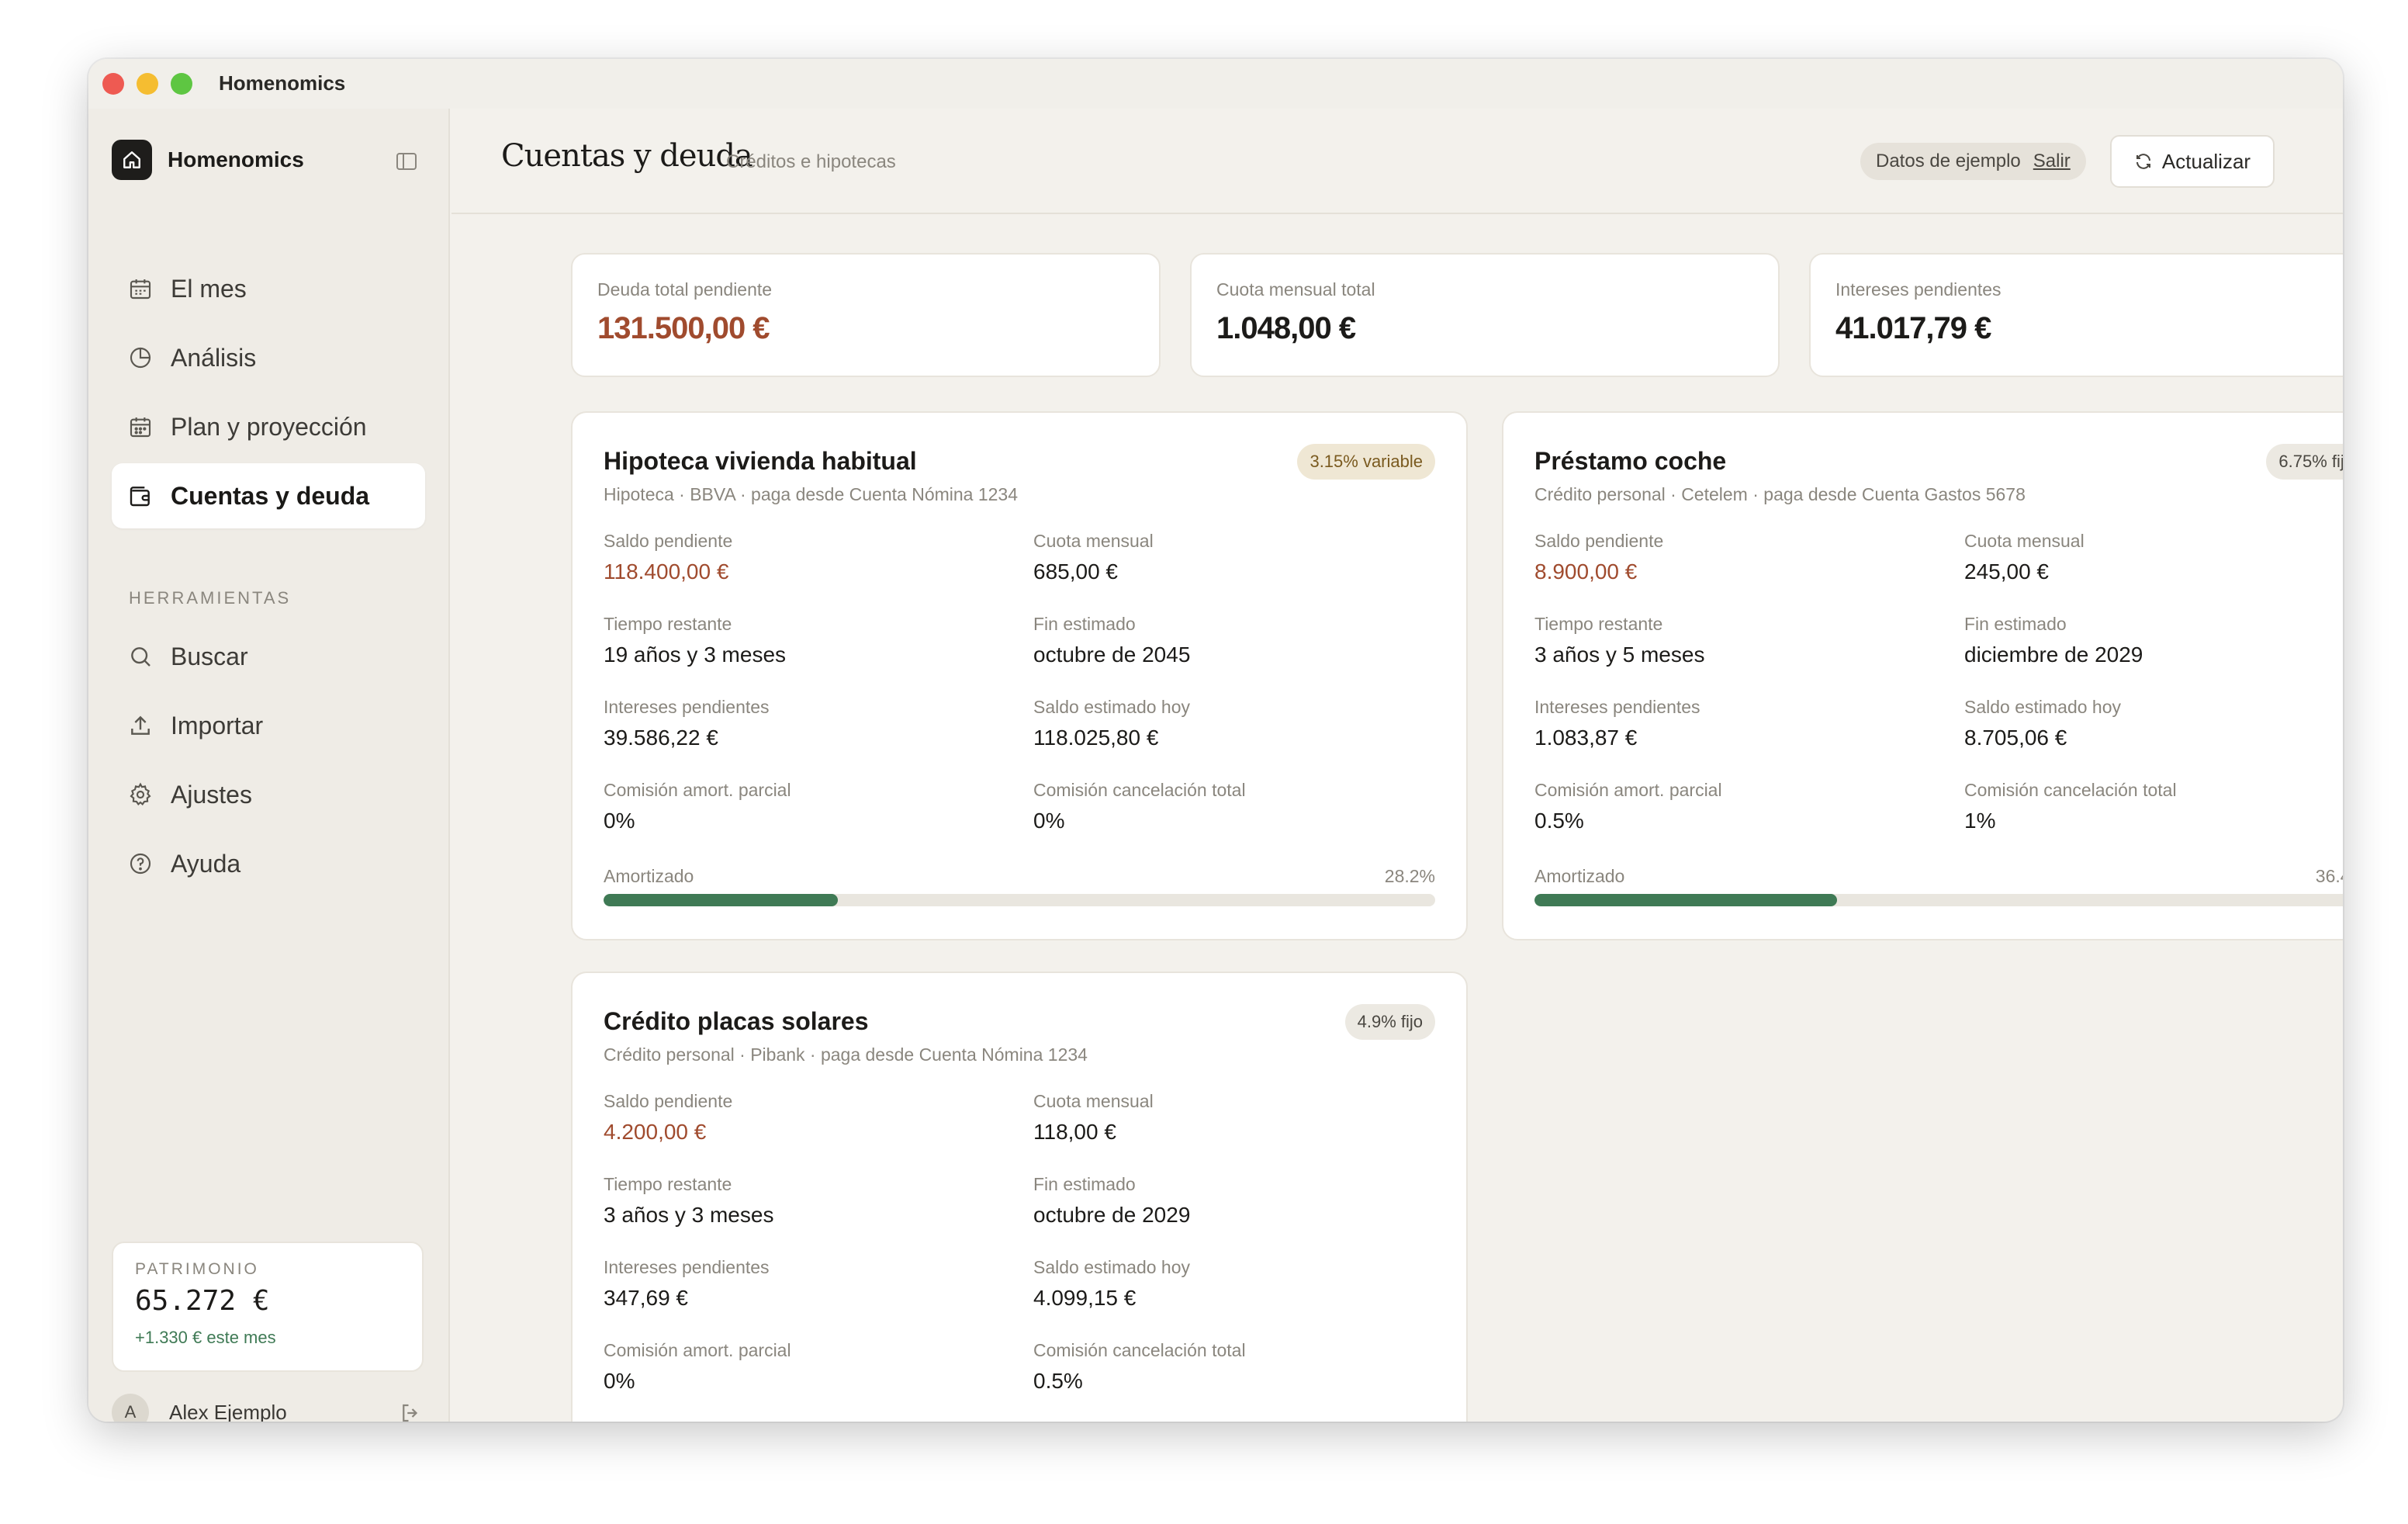  I want to click on nav-item-ajustes: Ajustes, so click(268, 794).